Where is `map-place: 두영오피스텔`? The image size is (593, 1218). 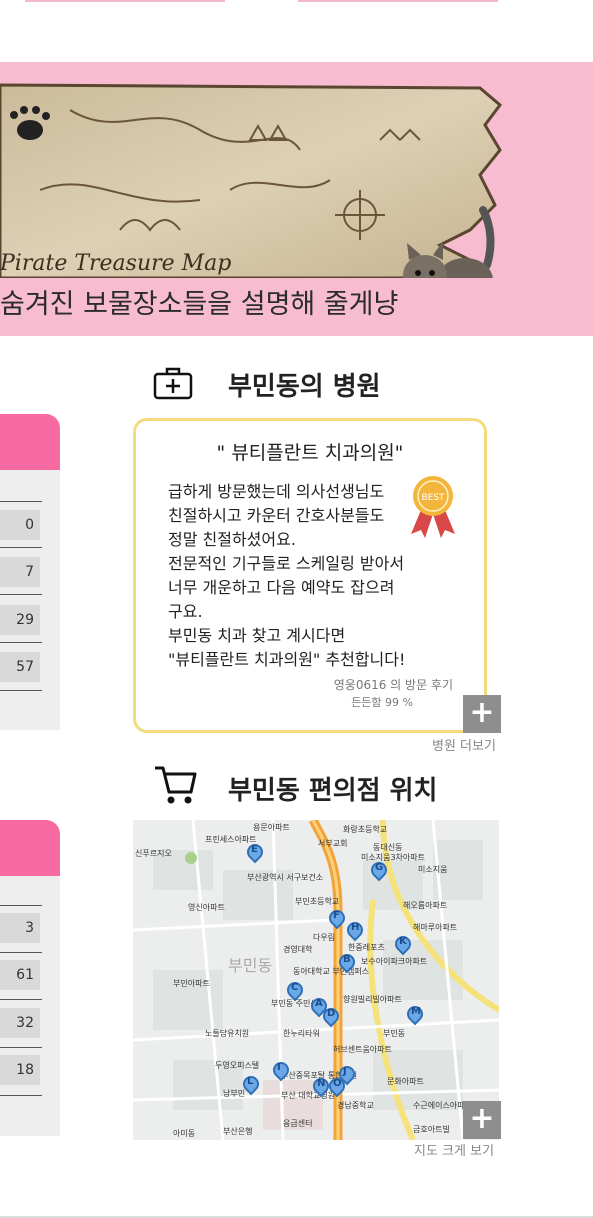
map-place: 두영오피스텔 is located at coordinates (237, 1065).